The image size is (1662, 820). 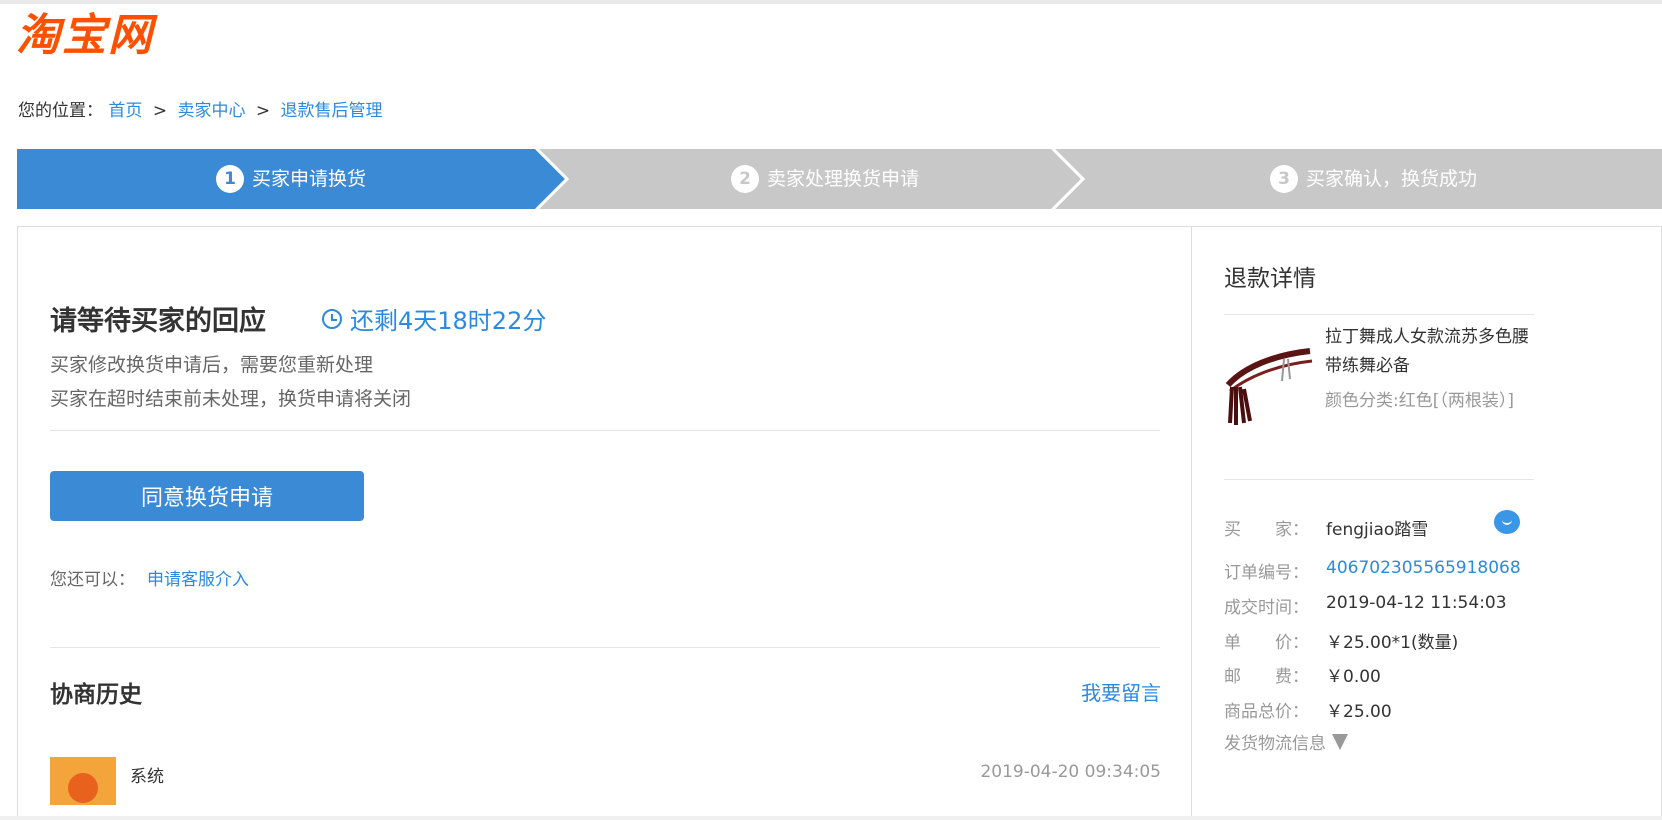 What do you see at coordinates (1427, 352) in the screenshot?
I see `product-name: 拉丁舞成人女款流苏多色腰带练舞必备` at bounding box center [1427, 352].